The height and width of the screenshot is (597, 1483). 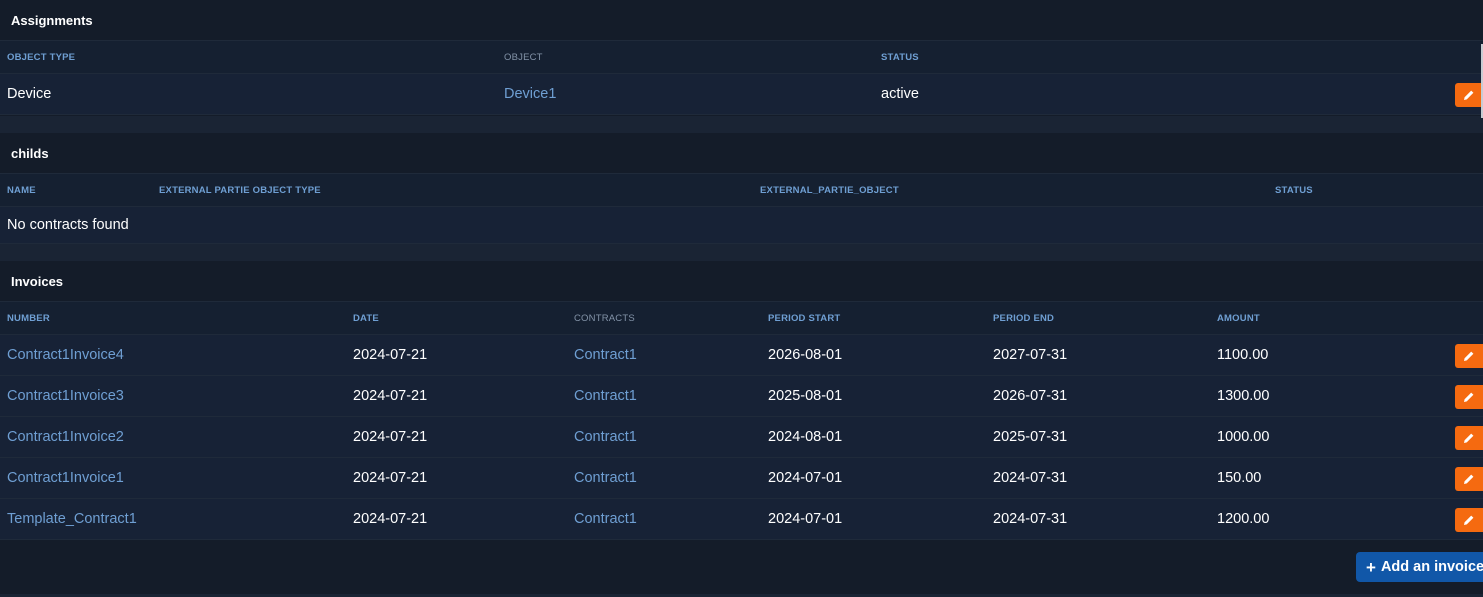 I want to click on column-header-period-start: PERIOD START, so click(x=804, y=318).